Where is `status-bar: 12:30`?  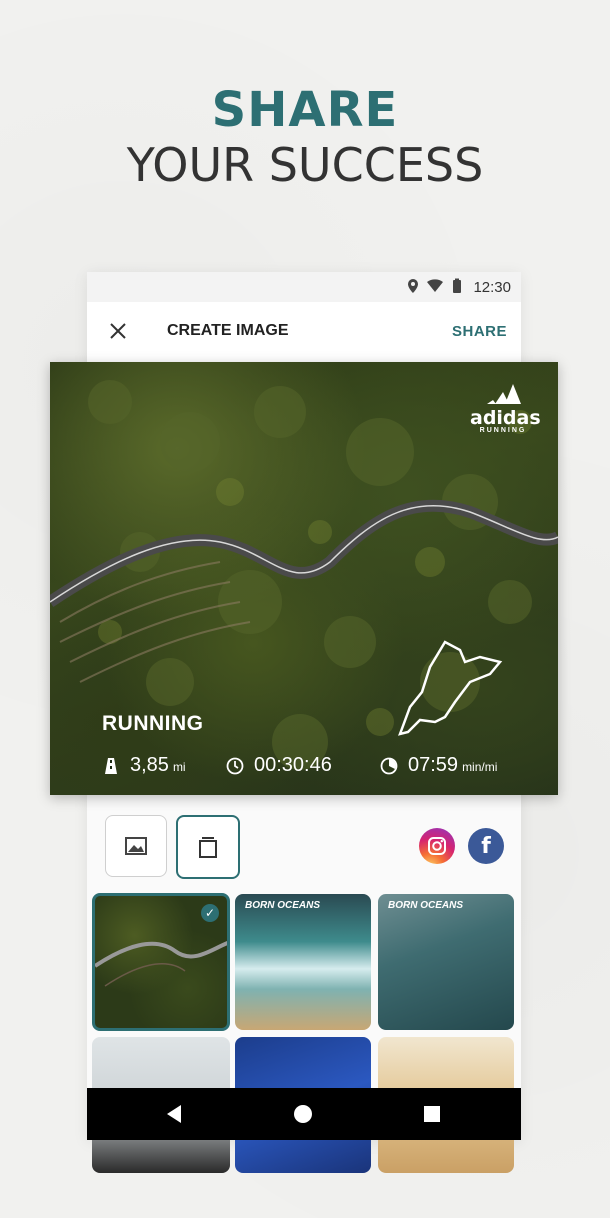
status-bar: 12:30 is located at coordinates (304, 287).